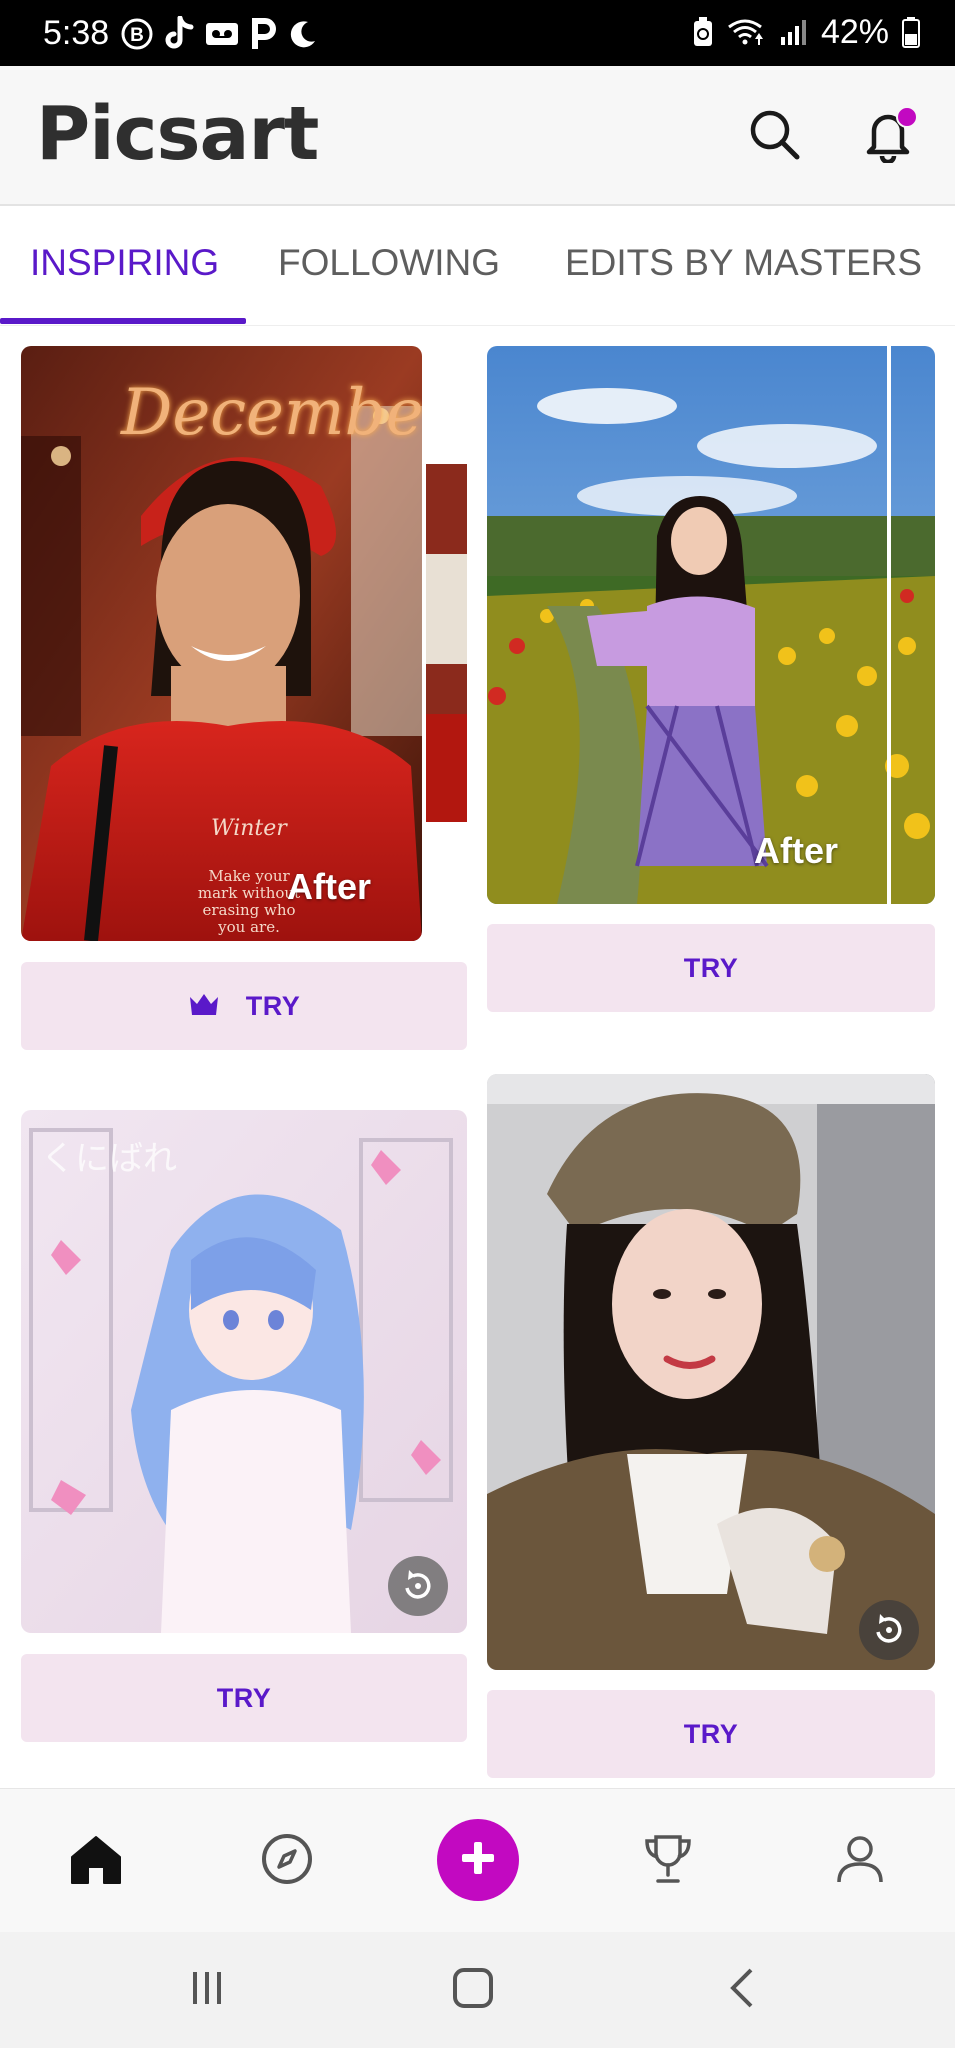 Image resolution: width=955 pixels, height=2048 pixels. I want to click on feed-tabs: INSPIRING FOLLOWING EDITS BY MASTERS, so click(477, 266).